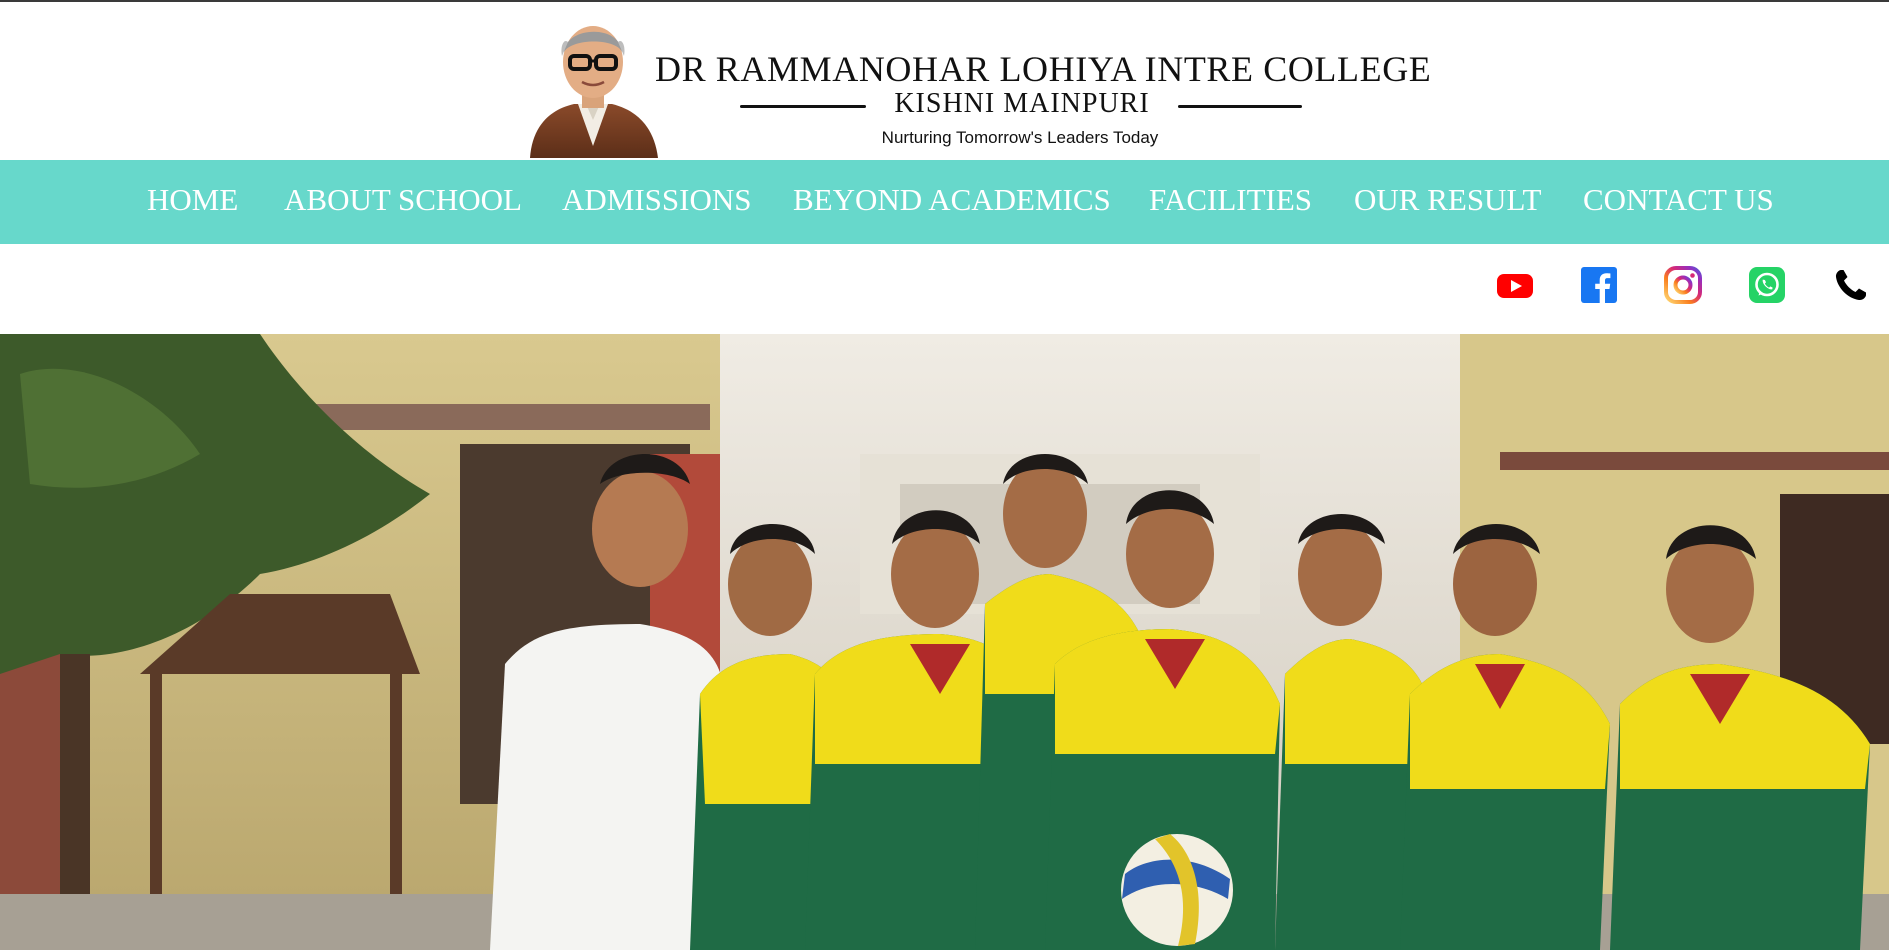 This screenshot has height=950, width=1889. Describe the element at coordinates (1043, 69) in the screenshot. I see `college-name: DR RAMMANOHAR LOHIYA INTRE COLLEGE` at that location.